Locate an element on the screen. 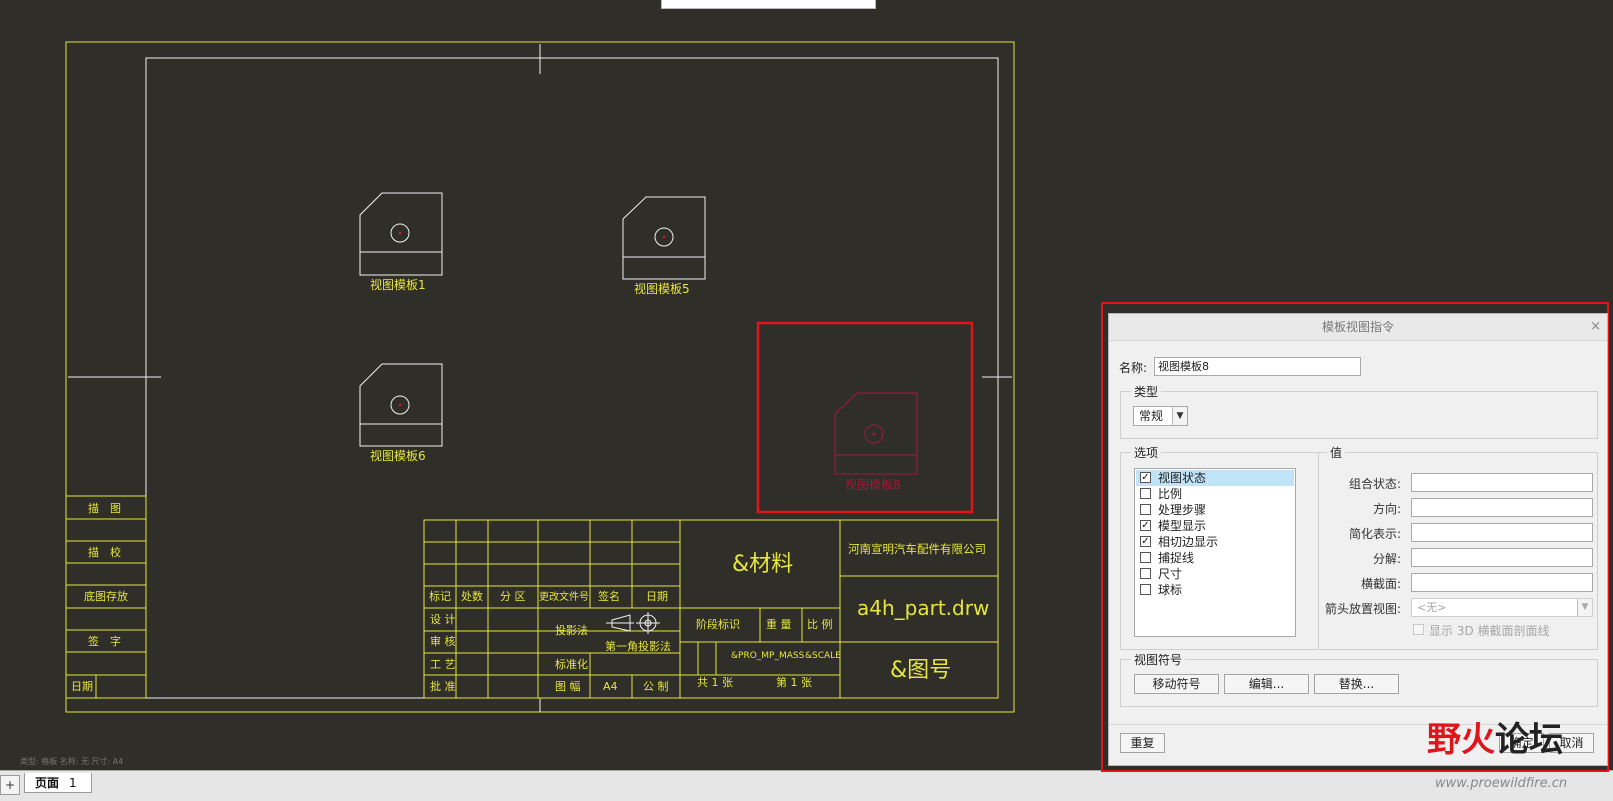 This screenshot has height=801, width=1613. orientation-field is located at coordinates (1502, 507).